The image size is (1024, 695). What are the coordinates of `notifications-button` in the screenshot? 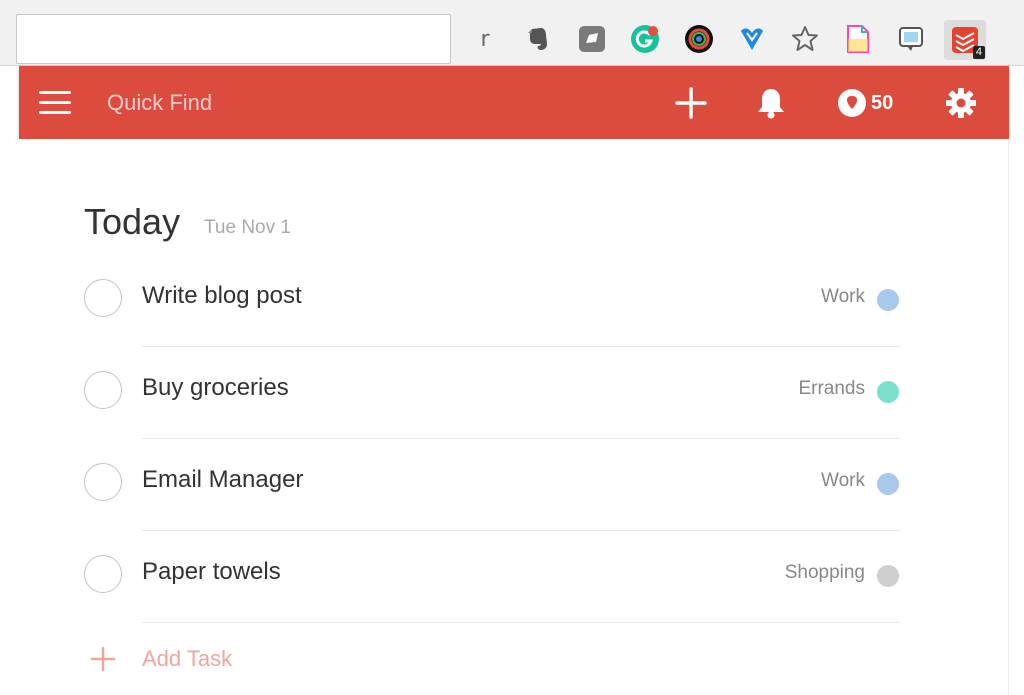 It's located at (771, 103).